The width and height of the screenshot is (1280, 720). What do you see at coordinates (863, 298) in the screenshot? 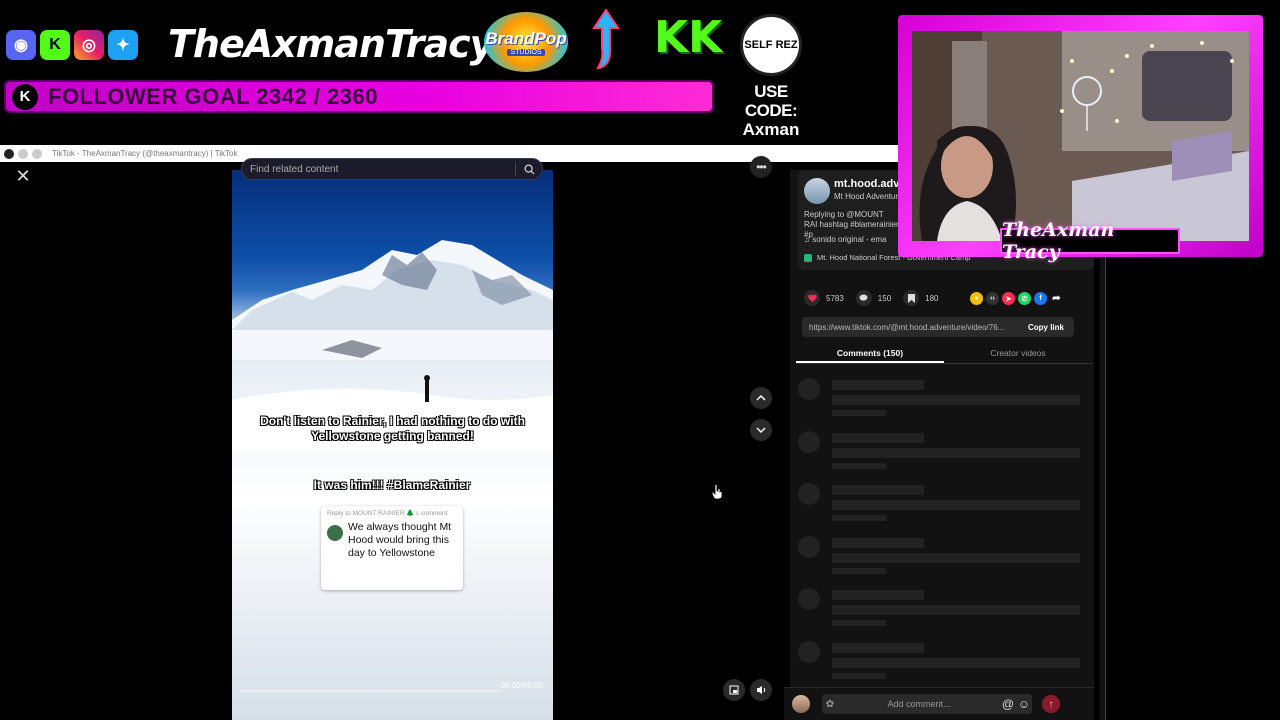
I see `comment-icon` at bounding box center [863, 298].